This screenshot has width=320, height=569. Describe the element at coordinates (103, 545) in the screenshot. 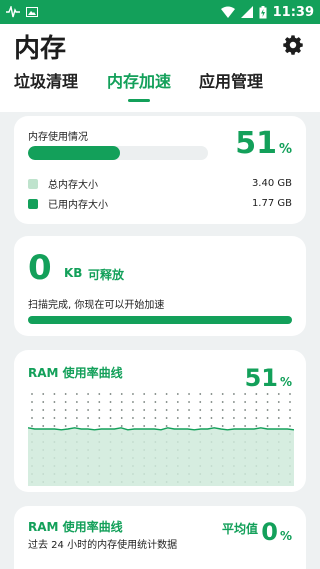

I see `ram-average-subtitle: 过去 24 小时的内存使用统计数据` at that location.